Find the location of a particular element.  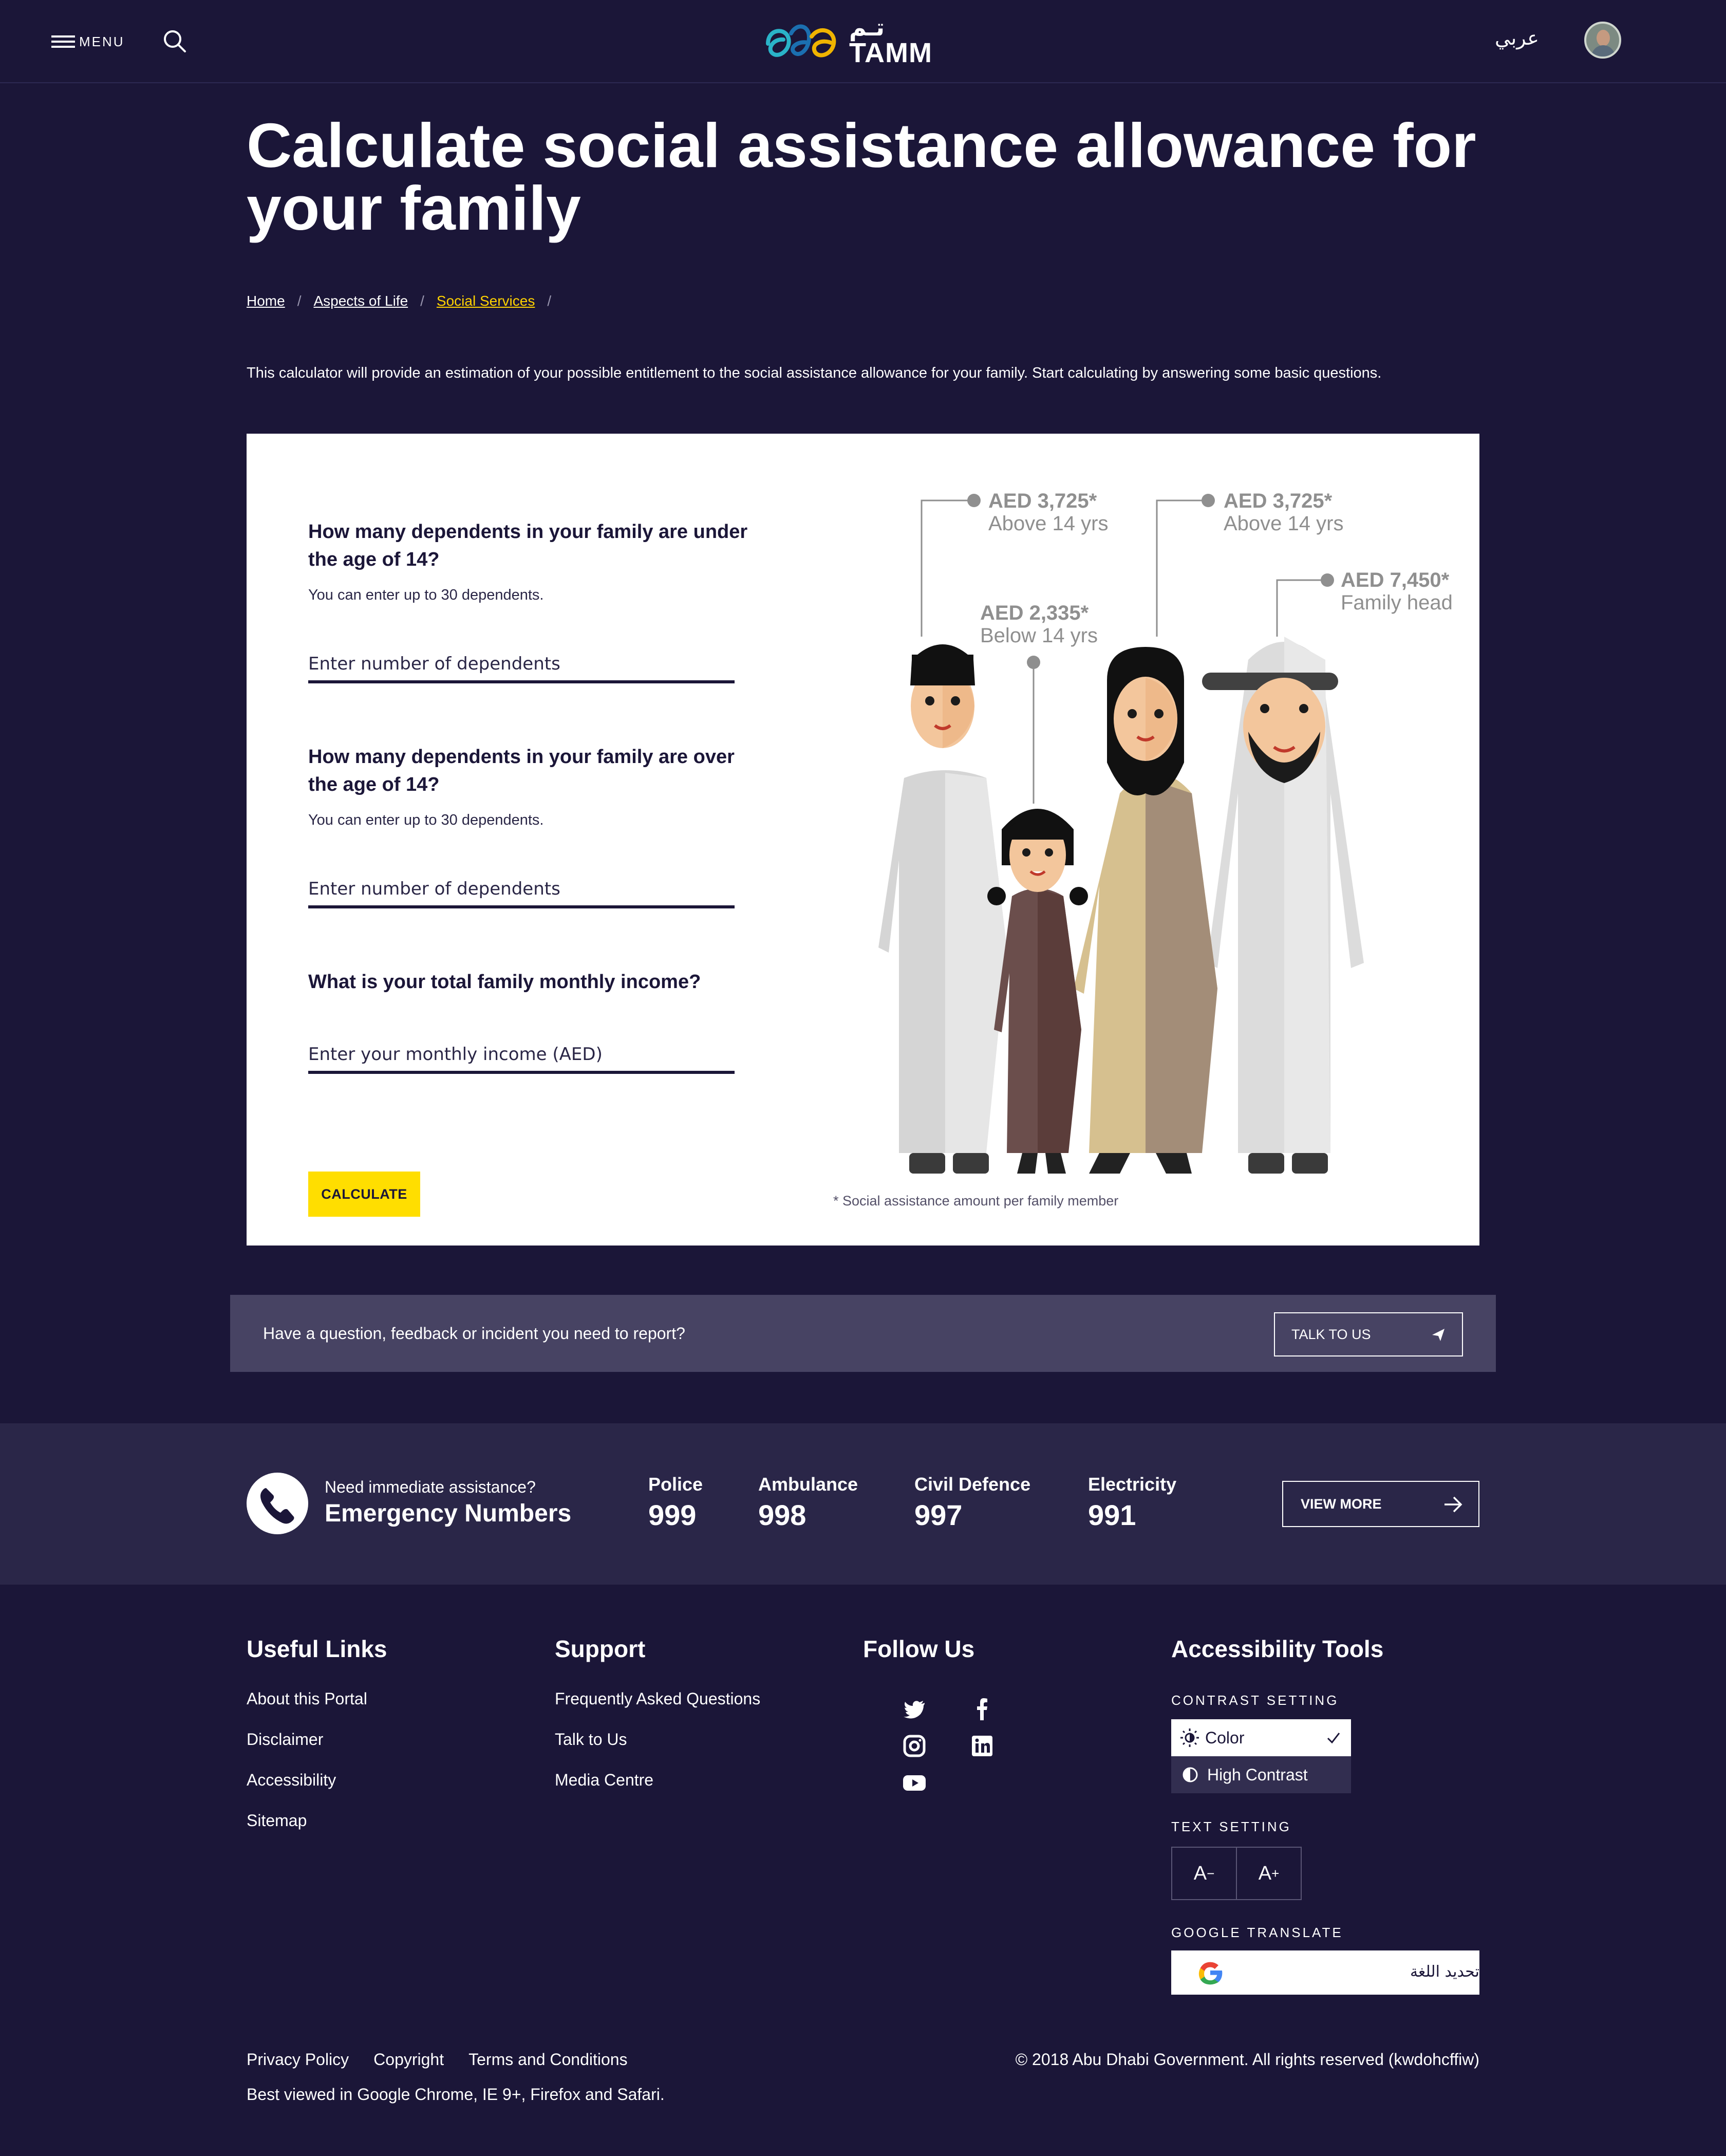

talk-to-us-button: TALK TO US is located at coordinates (1368, 1334).